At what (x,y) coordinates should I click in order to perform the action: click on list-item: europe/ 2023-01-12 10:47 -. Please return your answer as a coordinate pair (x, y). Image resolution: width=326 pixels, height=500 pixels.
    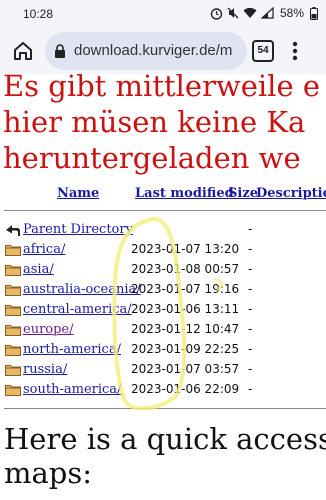
    Looking at the image, I should click on (163, 330).